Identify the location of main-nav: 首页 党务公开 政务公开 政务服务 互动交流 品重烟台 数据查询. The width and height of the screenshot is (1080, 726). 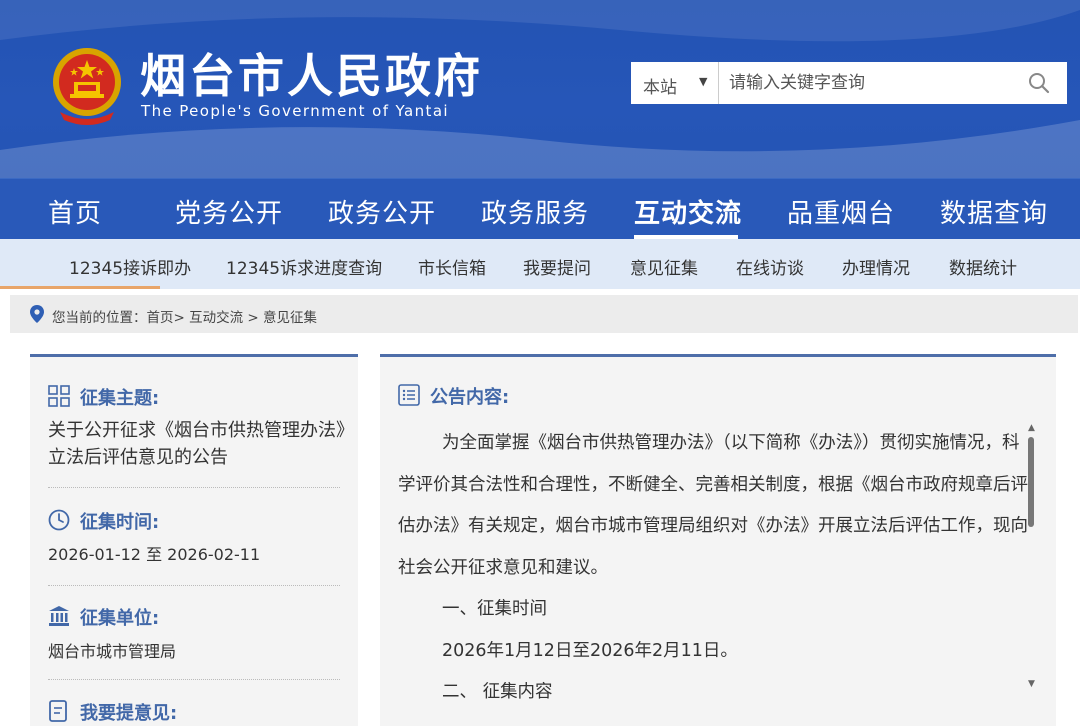
(540, 208).